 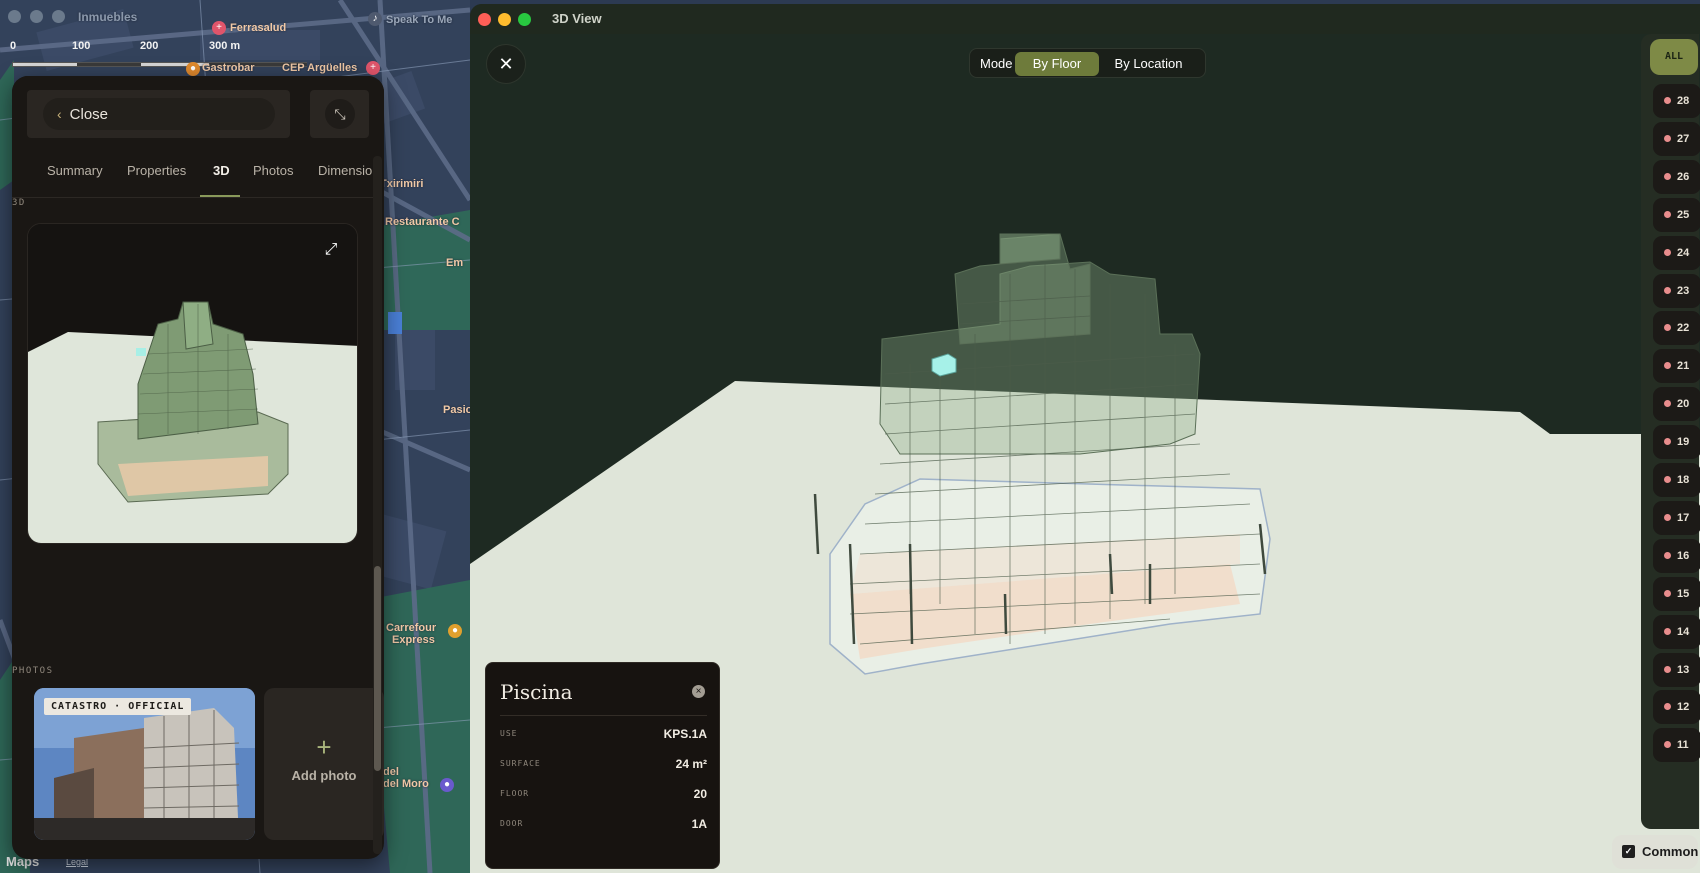 What do you see at coordinates (161, 55) in the screenshot?
I see `map-scale: 0 100 200 300 m` at bounding box center [161, 55].